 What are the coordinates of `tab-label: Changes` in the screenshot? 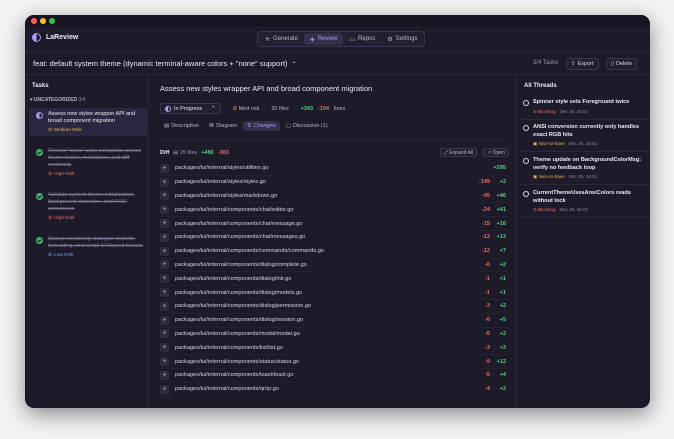 It's located at (264, 126).